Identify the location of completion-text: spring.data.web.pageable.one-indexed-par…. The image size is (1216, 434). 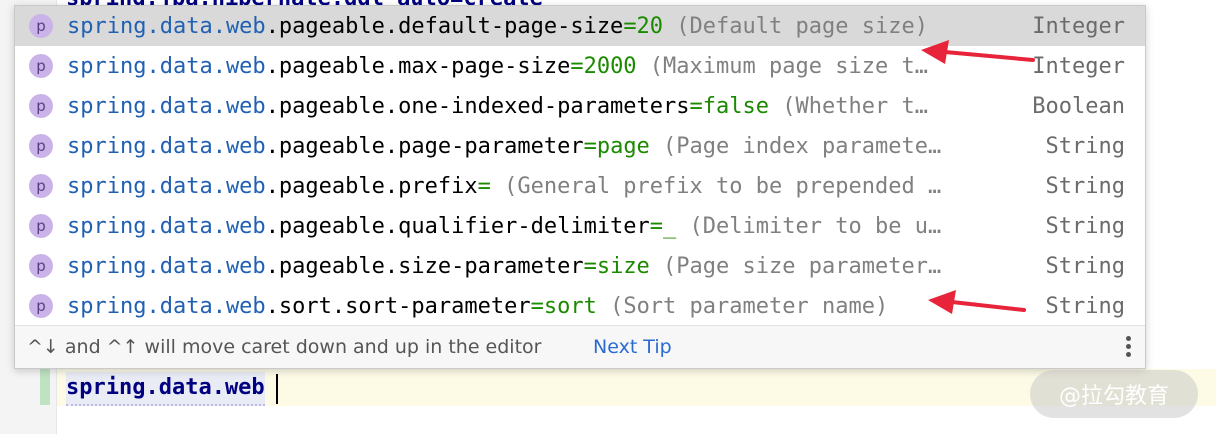
(532, 106).